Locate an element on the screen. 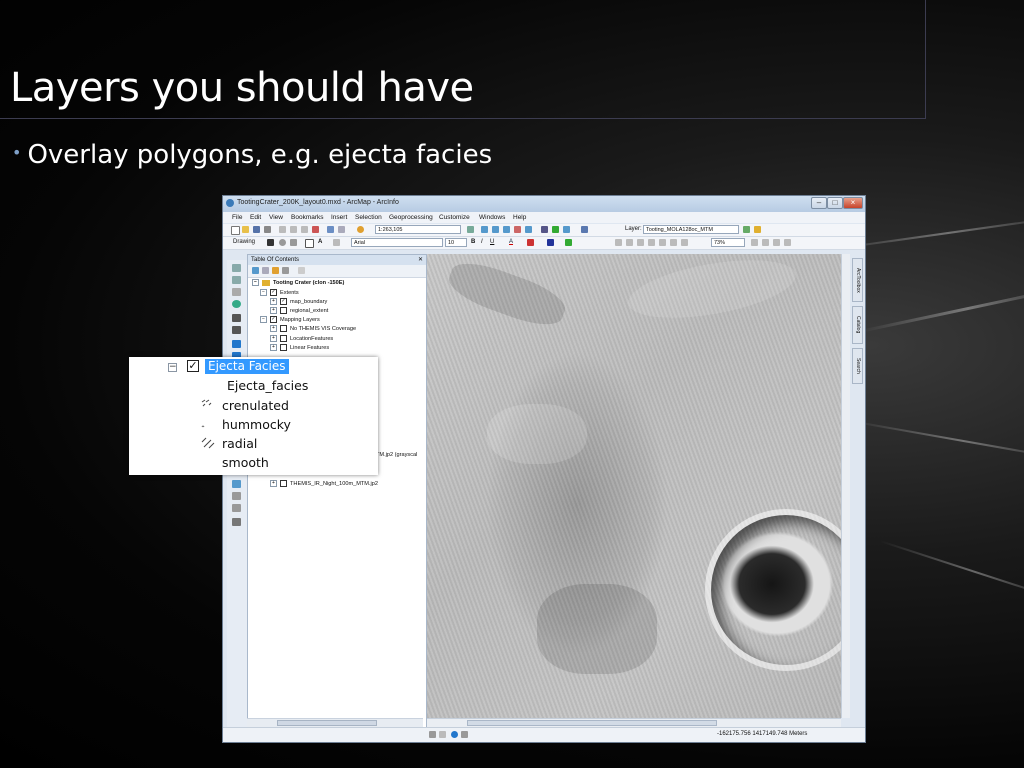 The width and height of the screenshot is (1024, 768). menu-insert: Insert is located at coordinates (339, 217).